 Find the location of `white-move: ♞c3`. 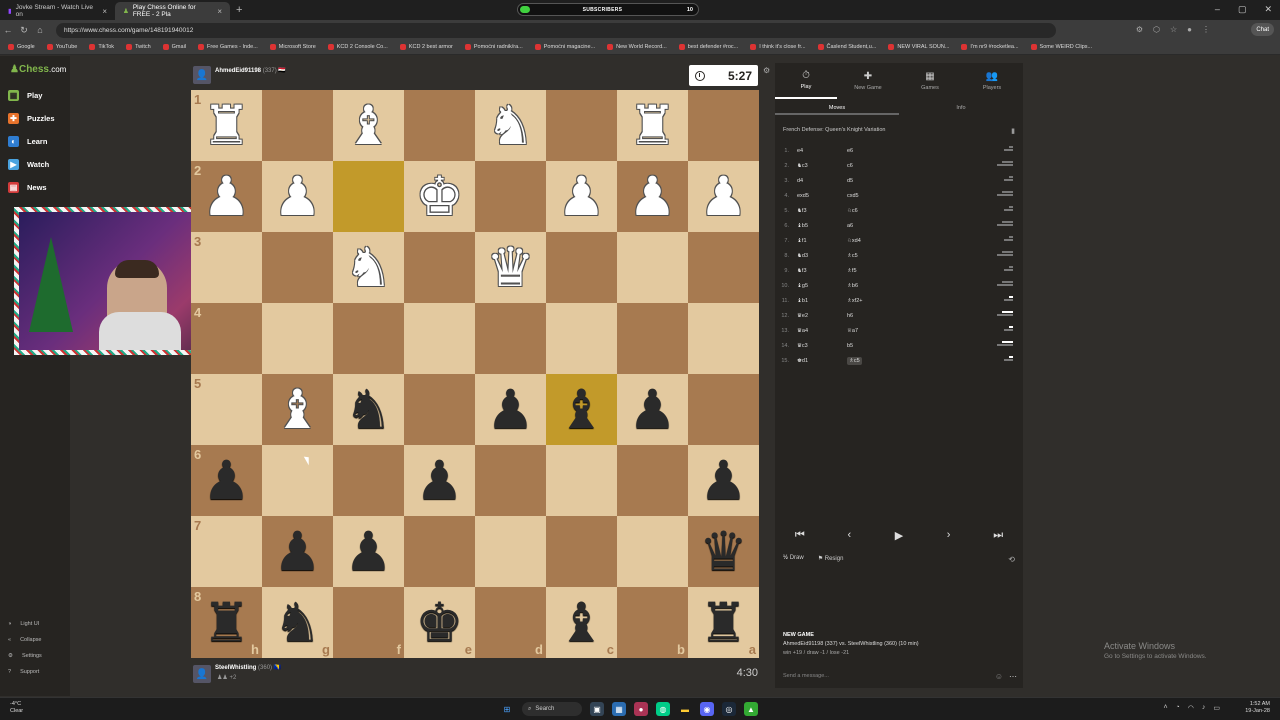

white-move: ♞c3 is located at coordinates (822, 166).